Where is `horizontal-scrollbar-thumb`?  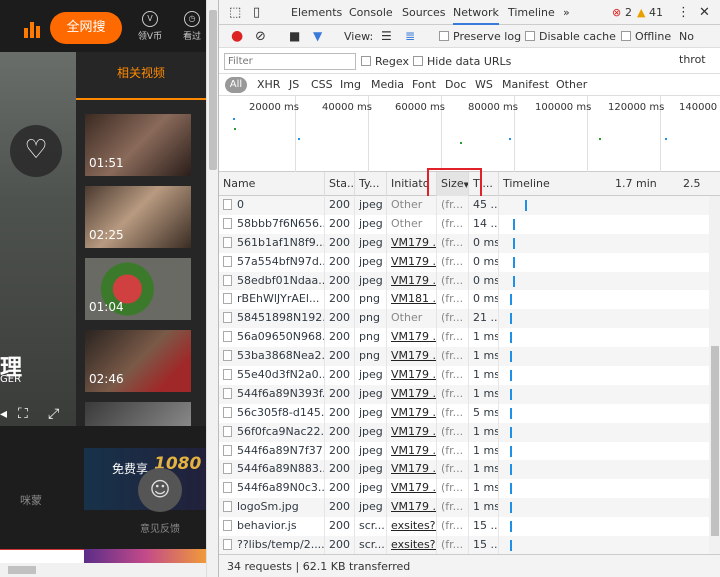 horizontal-scrollbar-thumb is located at coordinates (22, 570).